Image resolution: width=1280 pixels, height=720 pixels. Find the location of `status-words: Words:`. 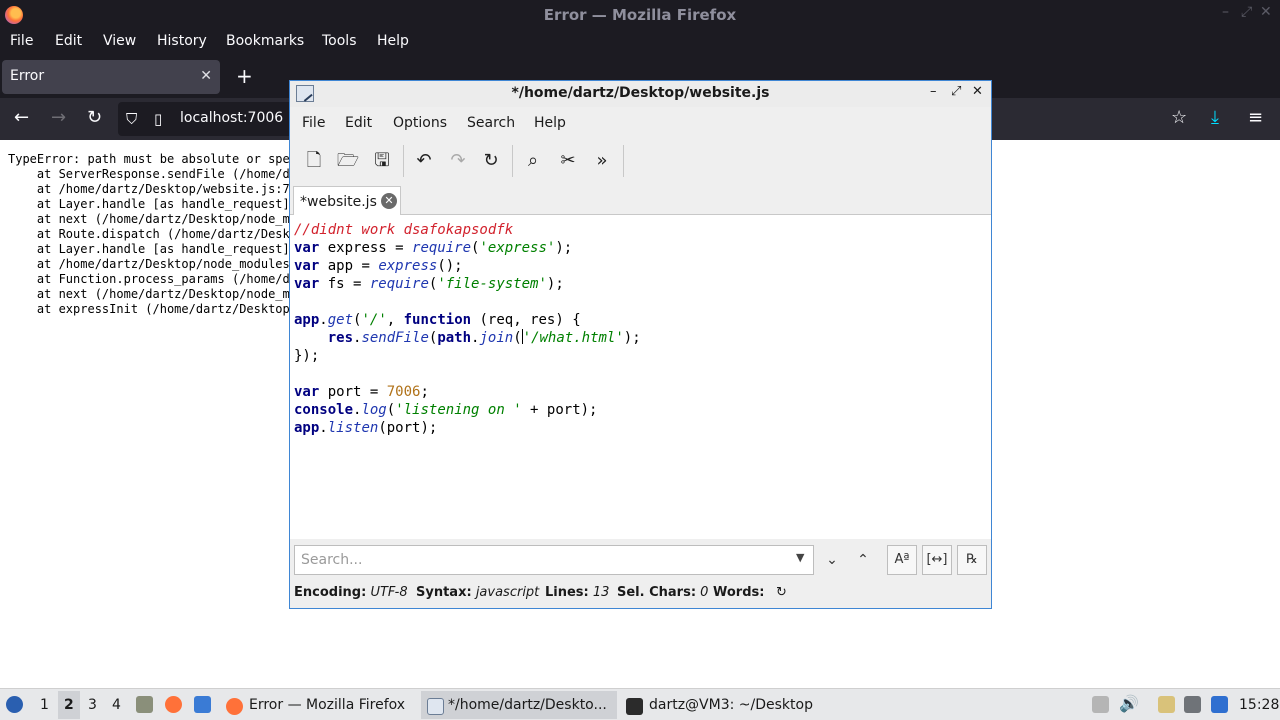

status-words: Words: is located at coordinates (739, 592).